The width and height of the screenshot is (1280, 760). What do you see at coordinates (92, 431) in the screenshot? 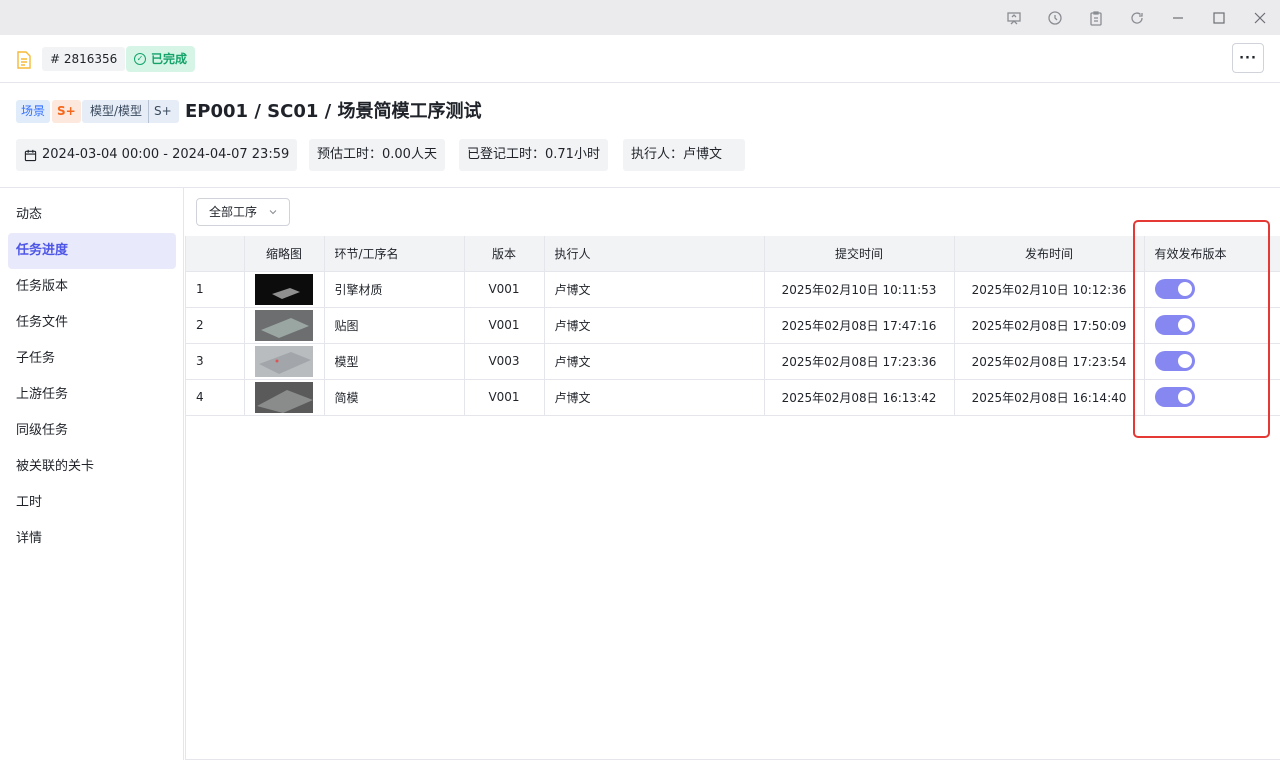
I see `sidebar-item-sibling: 同级任务` at bounding box center [92, 431].